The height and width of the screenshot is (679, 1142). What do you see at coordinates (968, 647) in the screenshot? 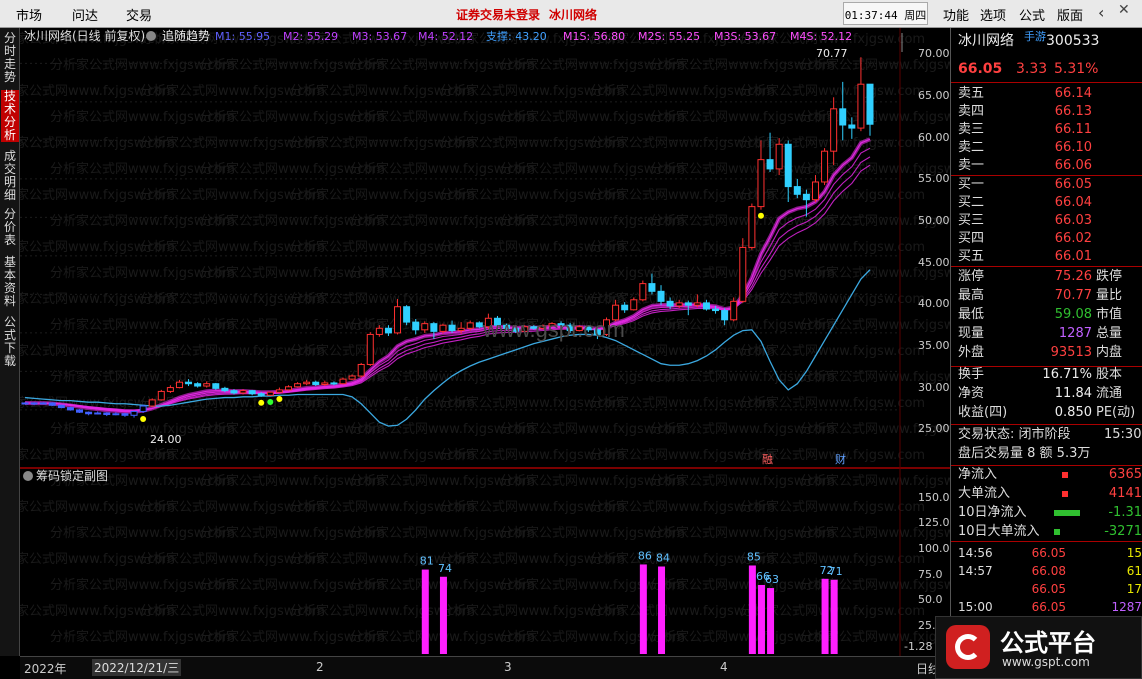
I see `logo-icon` at bounding box center [968, 647].